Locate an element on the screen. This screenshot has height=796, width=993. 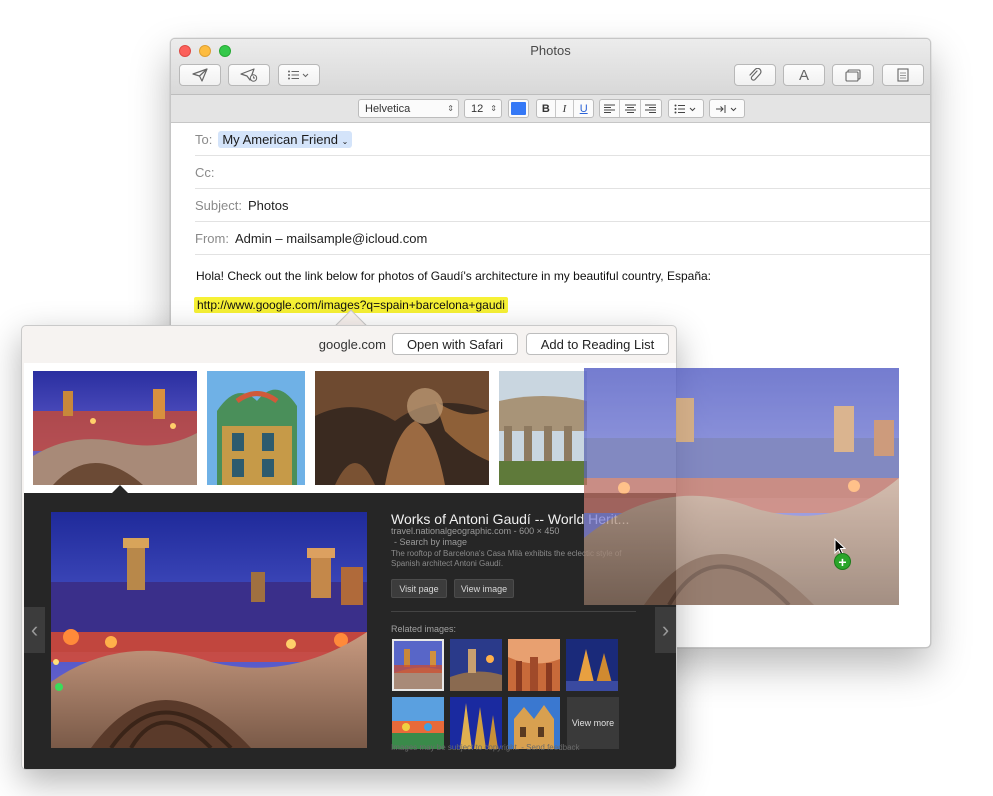
italic-button: I is located at coordinates (565, 108).